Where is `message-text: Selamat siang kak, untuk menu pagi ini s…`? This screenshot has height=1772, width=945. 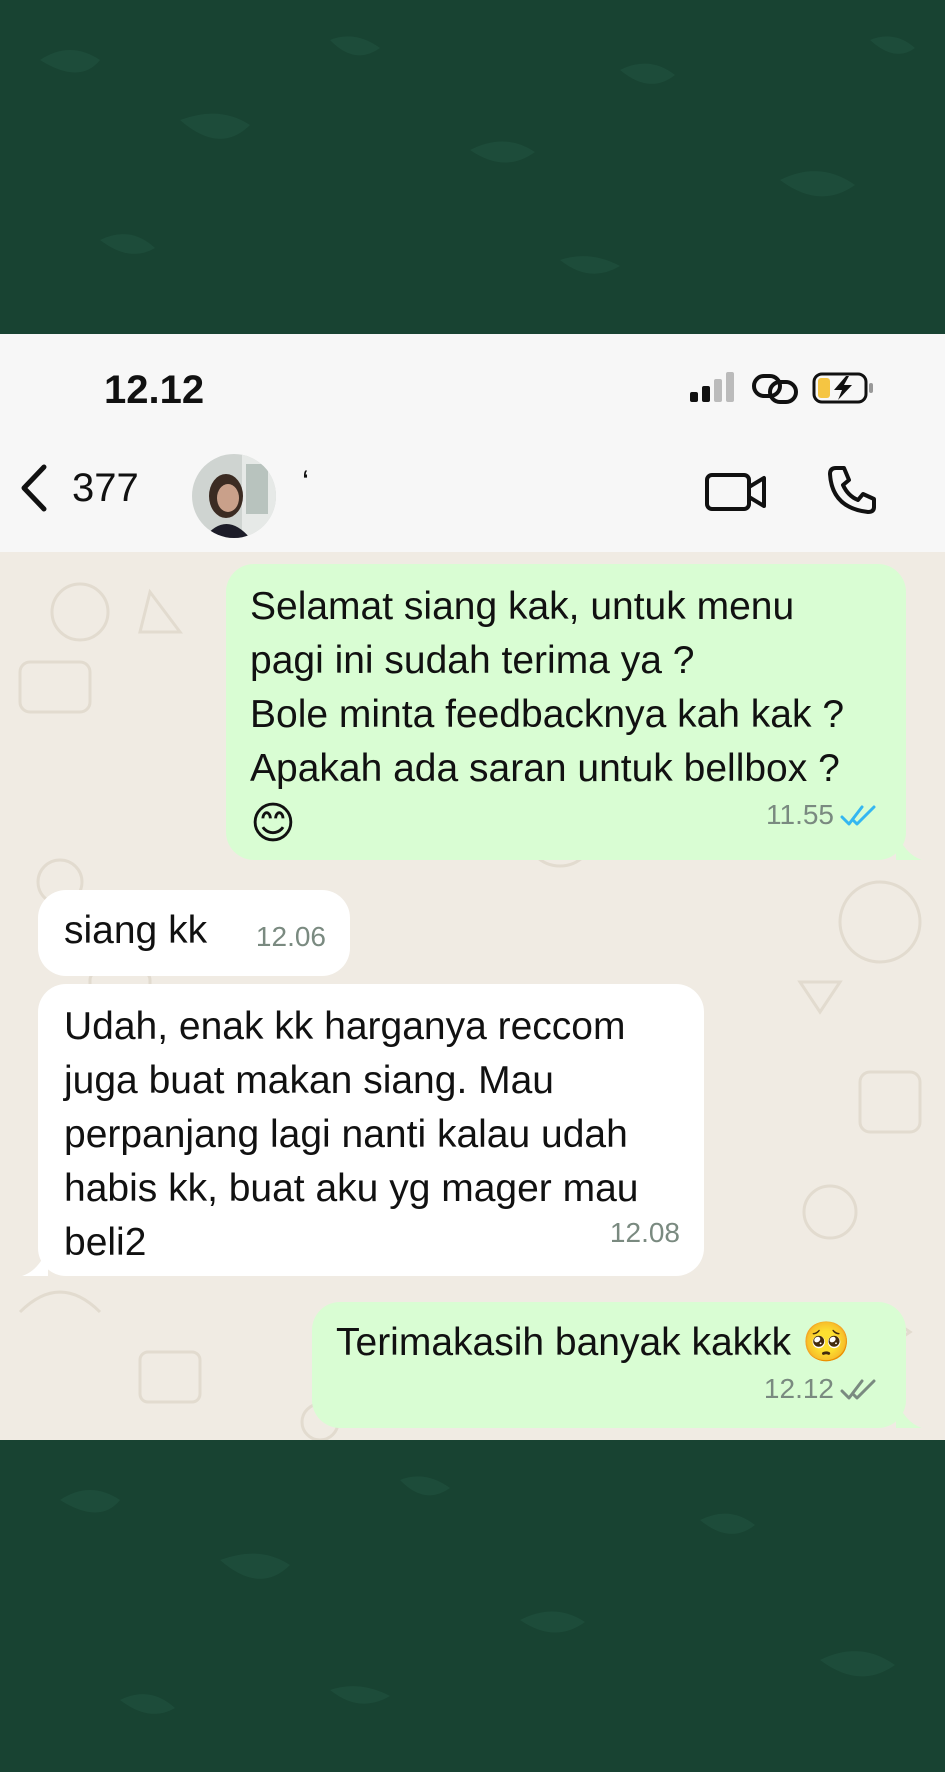 message-text: Selamat siang kak, untuk menu pagi ini s… is located at coordinates (547, 687).